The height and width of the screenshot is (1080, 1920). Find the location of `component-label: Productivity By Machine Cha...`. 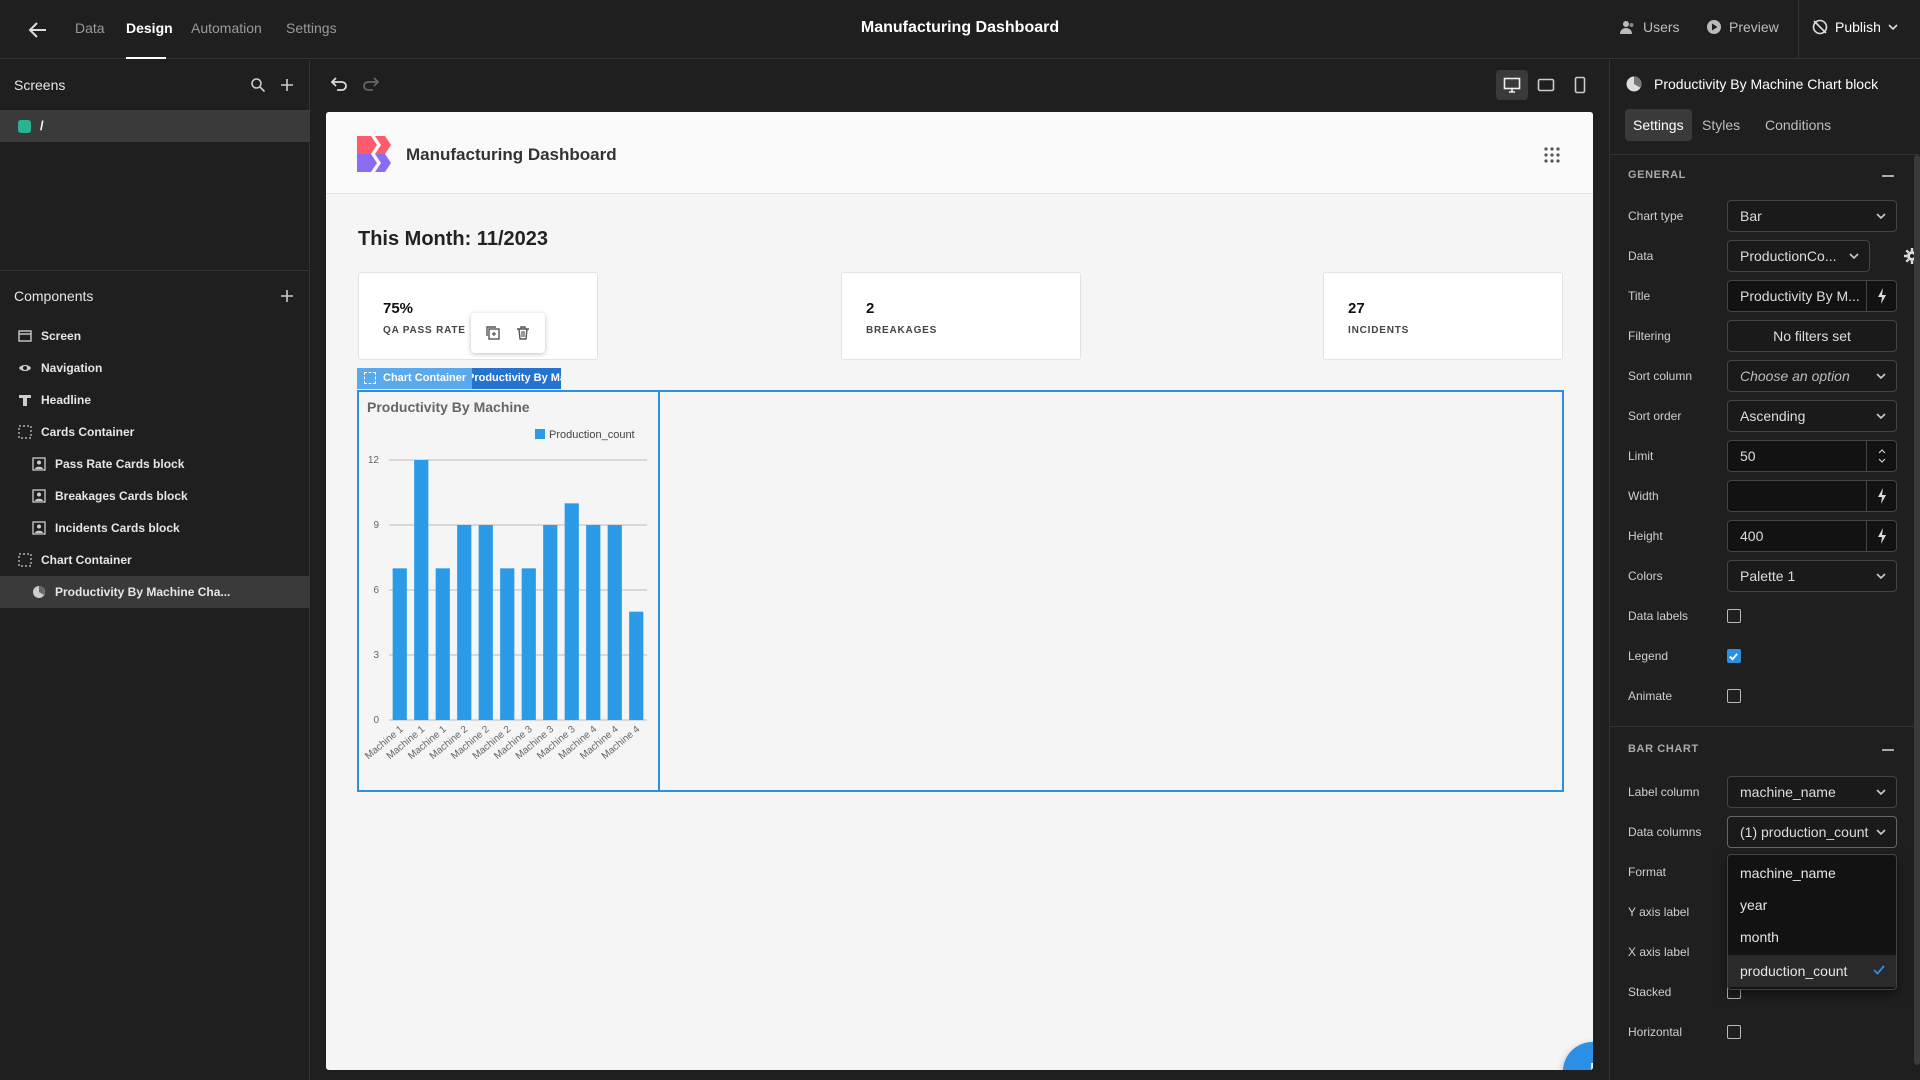

component-label: Productivity By Machine Cha... is located at coordinates (143, 592).